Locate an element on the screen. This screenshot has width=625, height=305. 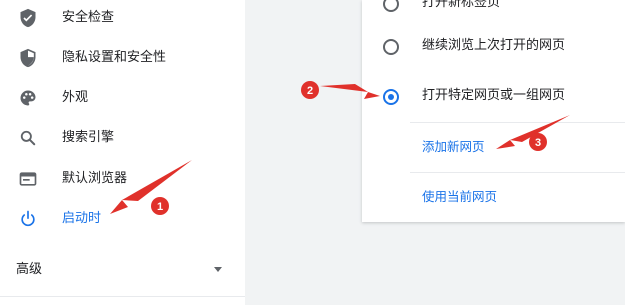
sidebar-item-label: 搜索引擎 is located at coordinates (88, 137).